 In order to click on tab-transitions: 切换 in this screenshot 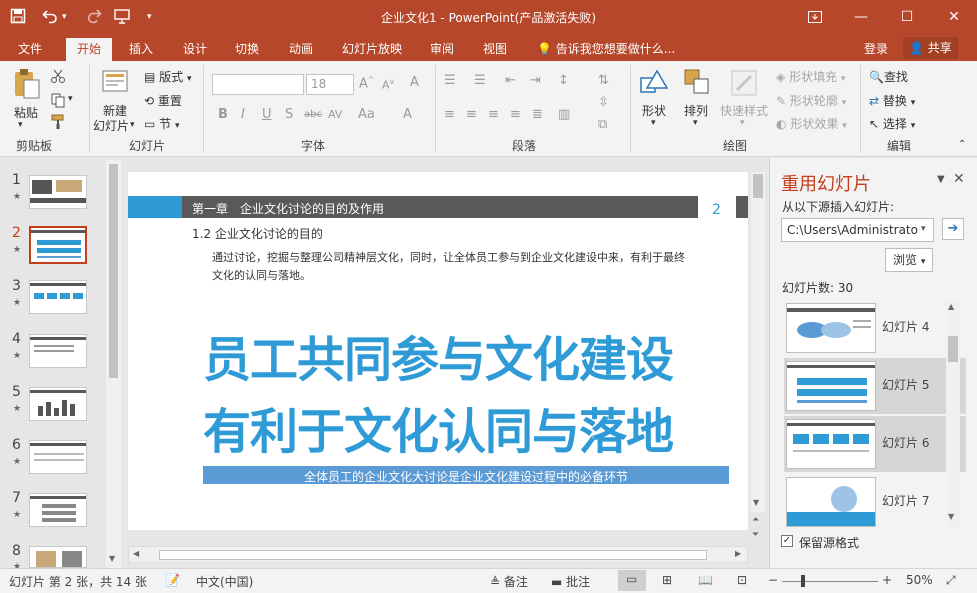, I will do `click(247, 49)`.